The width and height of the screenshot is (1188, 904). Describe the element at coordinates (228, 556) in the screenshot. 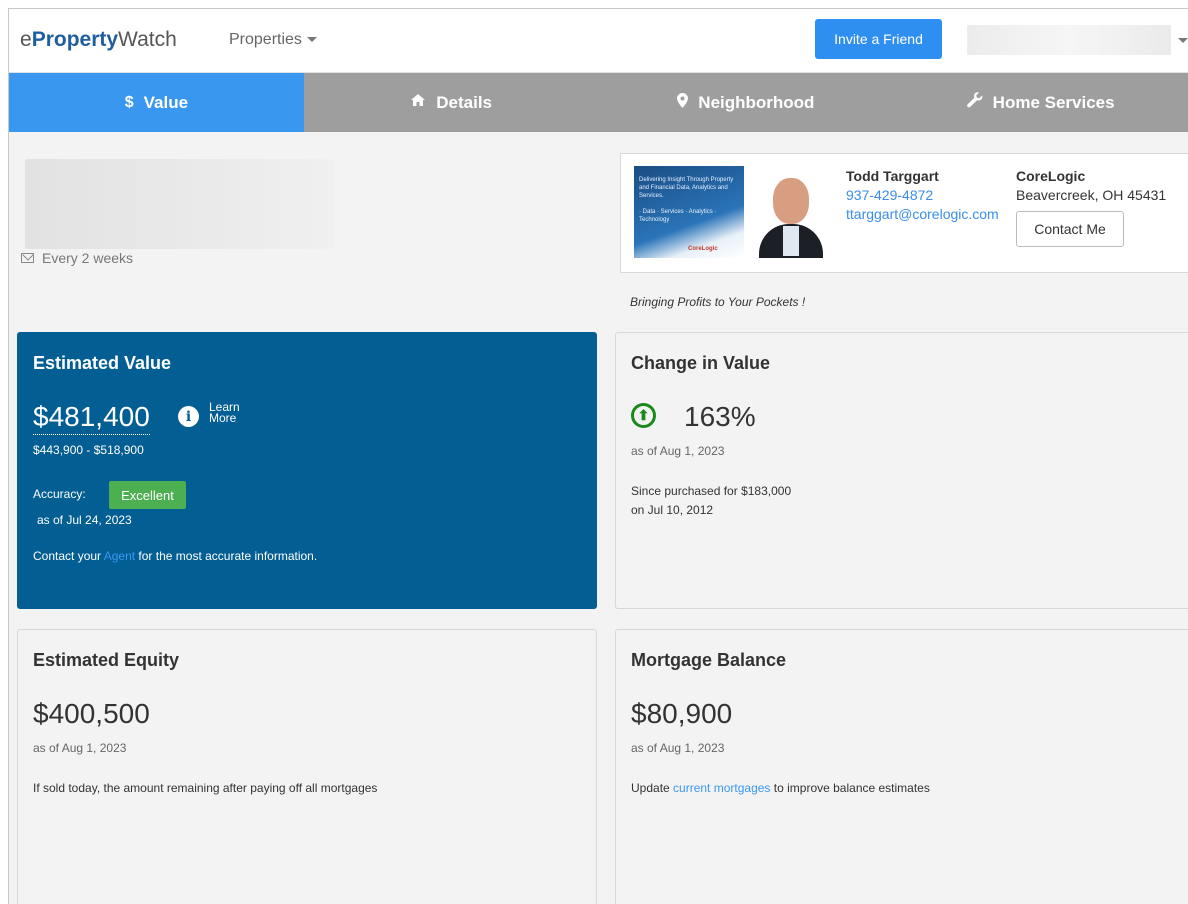

I see `contact-suffix: for the most accurate information.` at that location.